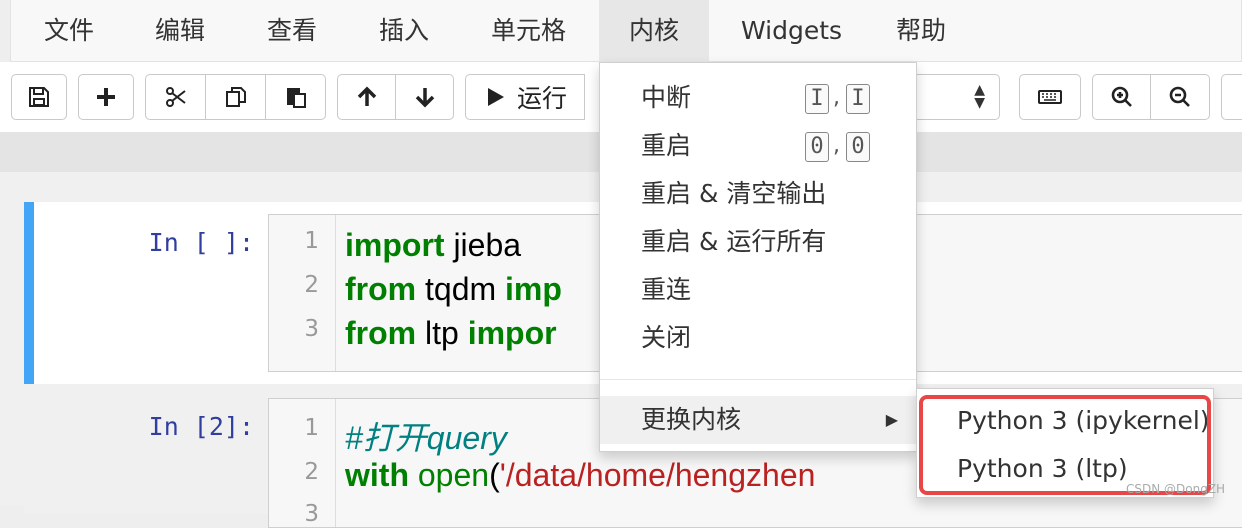  Describe the element at coordinates (758, 420) in the screenshot. I see `menu-item-change-kernel: 更换内核 ▶` at that location.